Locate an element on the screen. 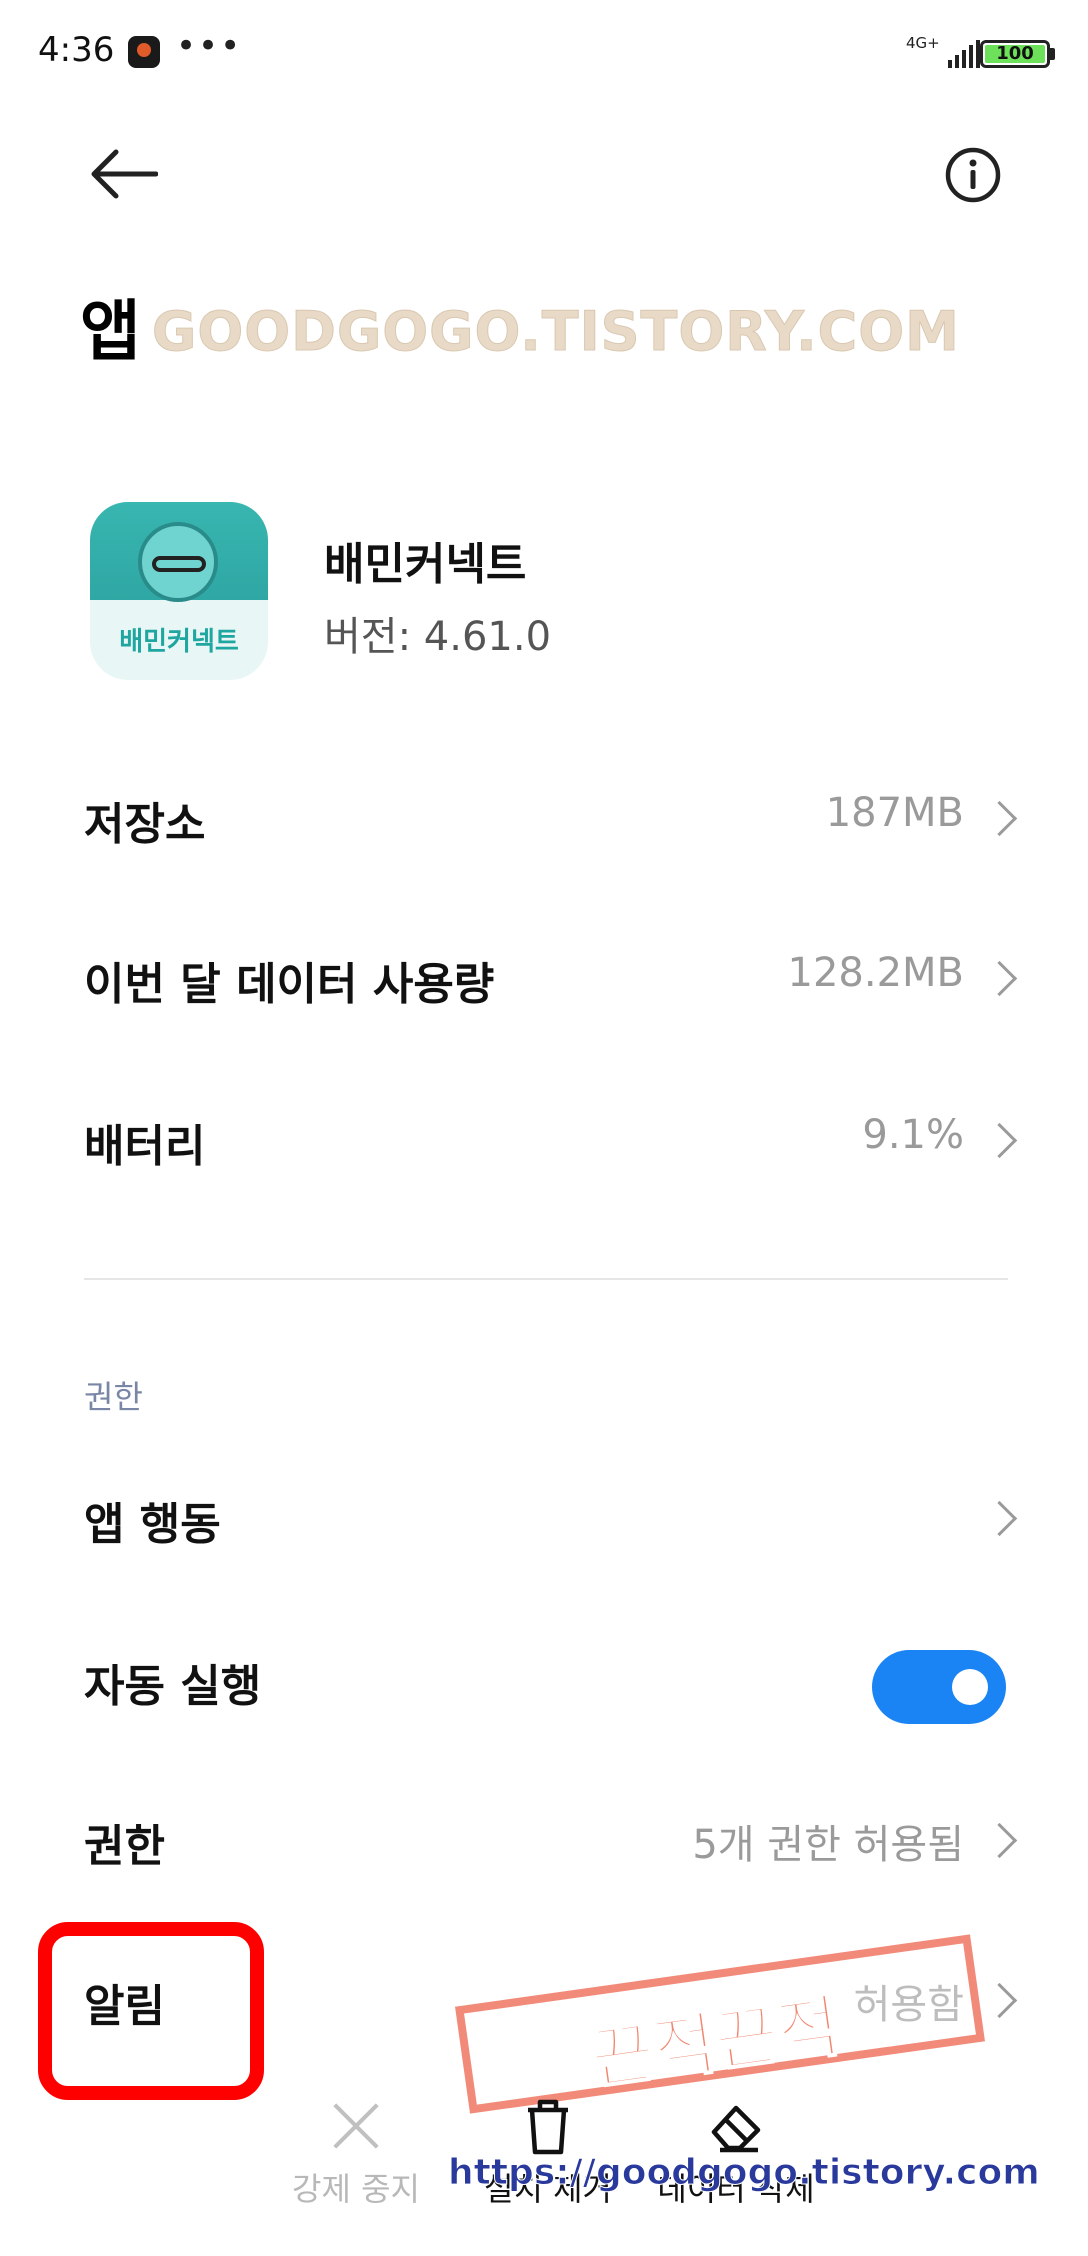 This screenshot has height=2256, width=1088. app-icon: 배민커넥트 is located at coordinates (179, 591).